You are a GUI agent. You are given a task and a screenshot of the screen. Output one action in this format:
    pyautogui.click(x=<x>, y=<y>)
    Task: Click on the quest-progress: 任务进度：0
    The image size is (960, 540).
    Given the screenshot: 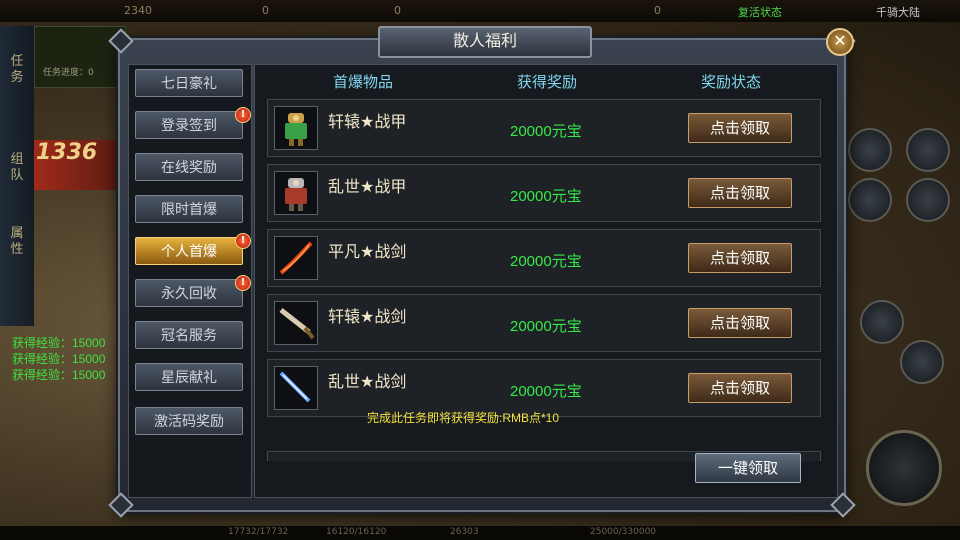 What is the action you would take?
    pyautogui.click(x=68, y=73)
    